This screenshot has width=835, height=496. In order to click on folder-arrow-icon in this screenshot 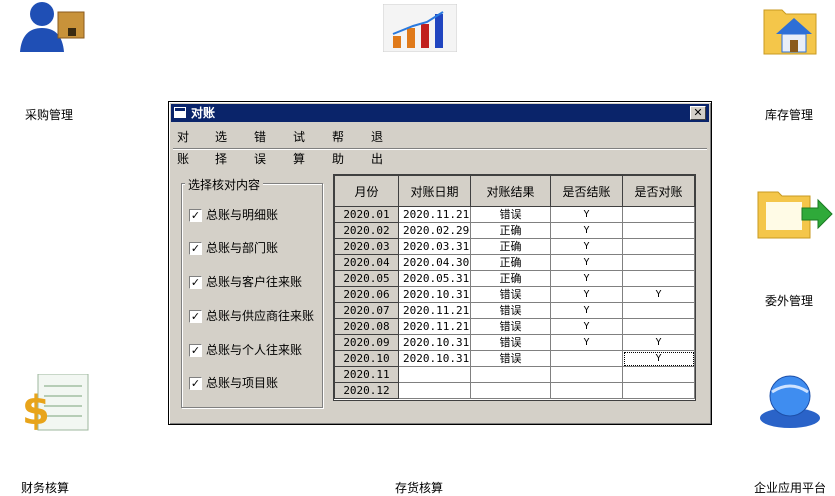, I will do `click(795, 215)`.